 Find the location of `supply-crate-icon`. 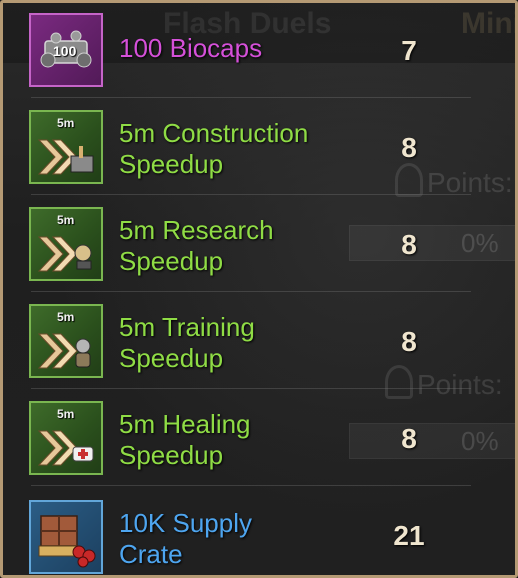

supply-crate-icon is located at coordinates (66, 537).